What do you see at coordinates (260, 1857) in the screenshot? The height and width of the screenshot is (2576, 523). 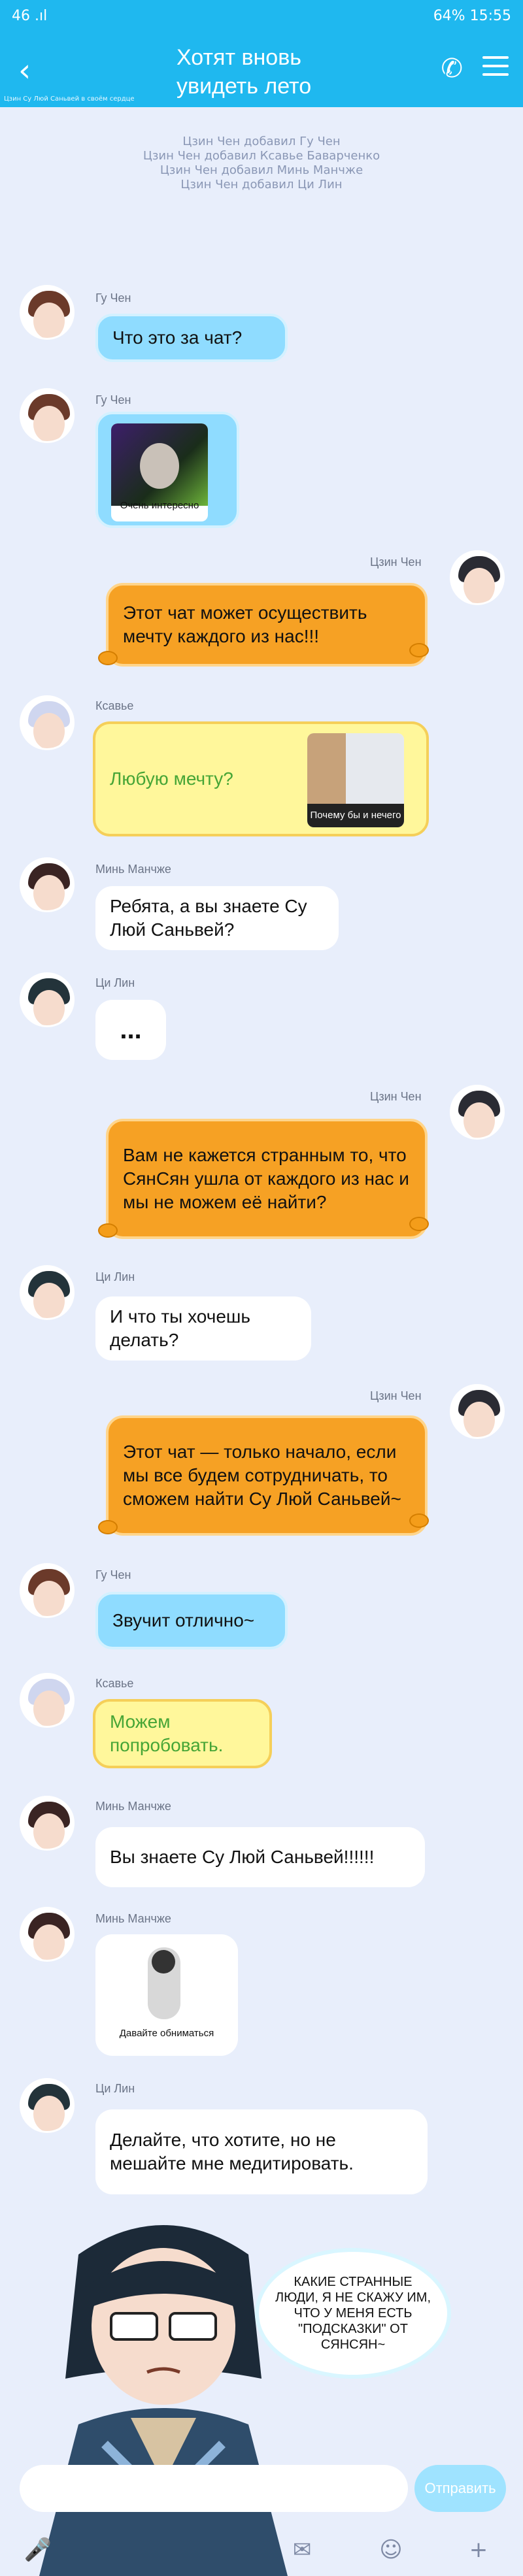 I see `message-bubble: Вы знаете Су Люй Саньвей!!!!!!` at bounding box center [260, 1857].